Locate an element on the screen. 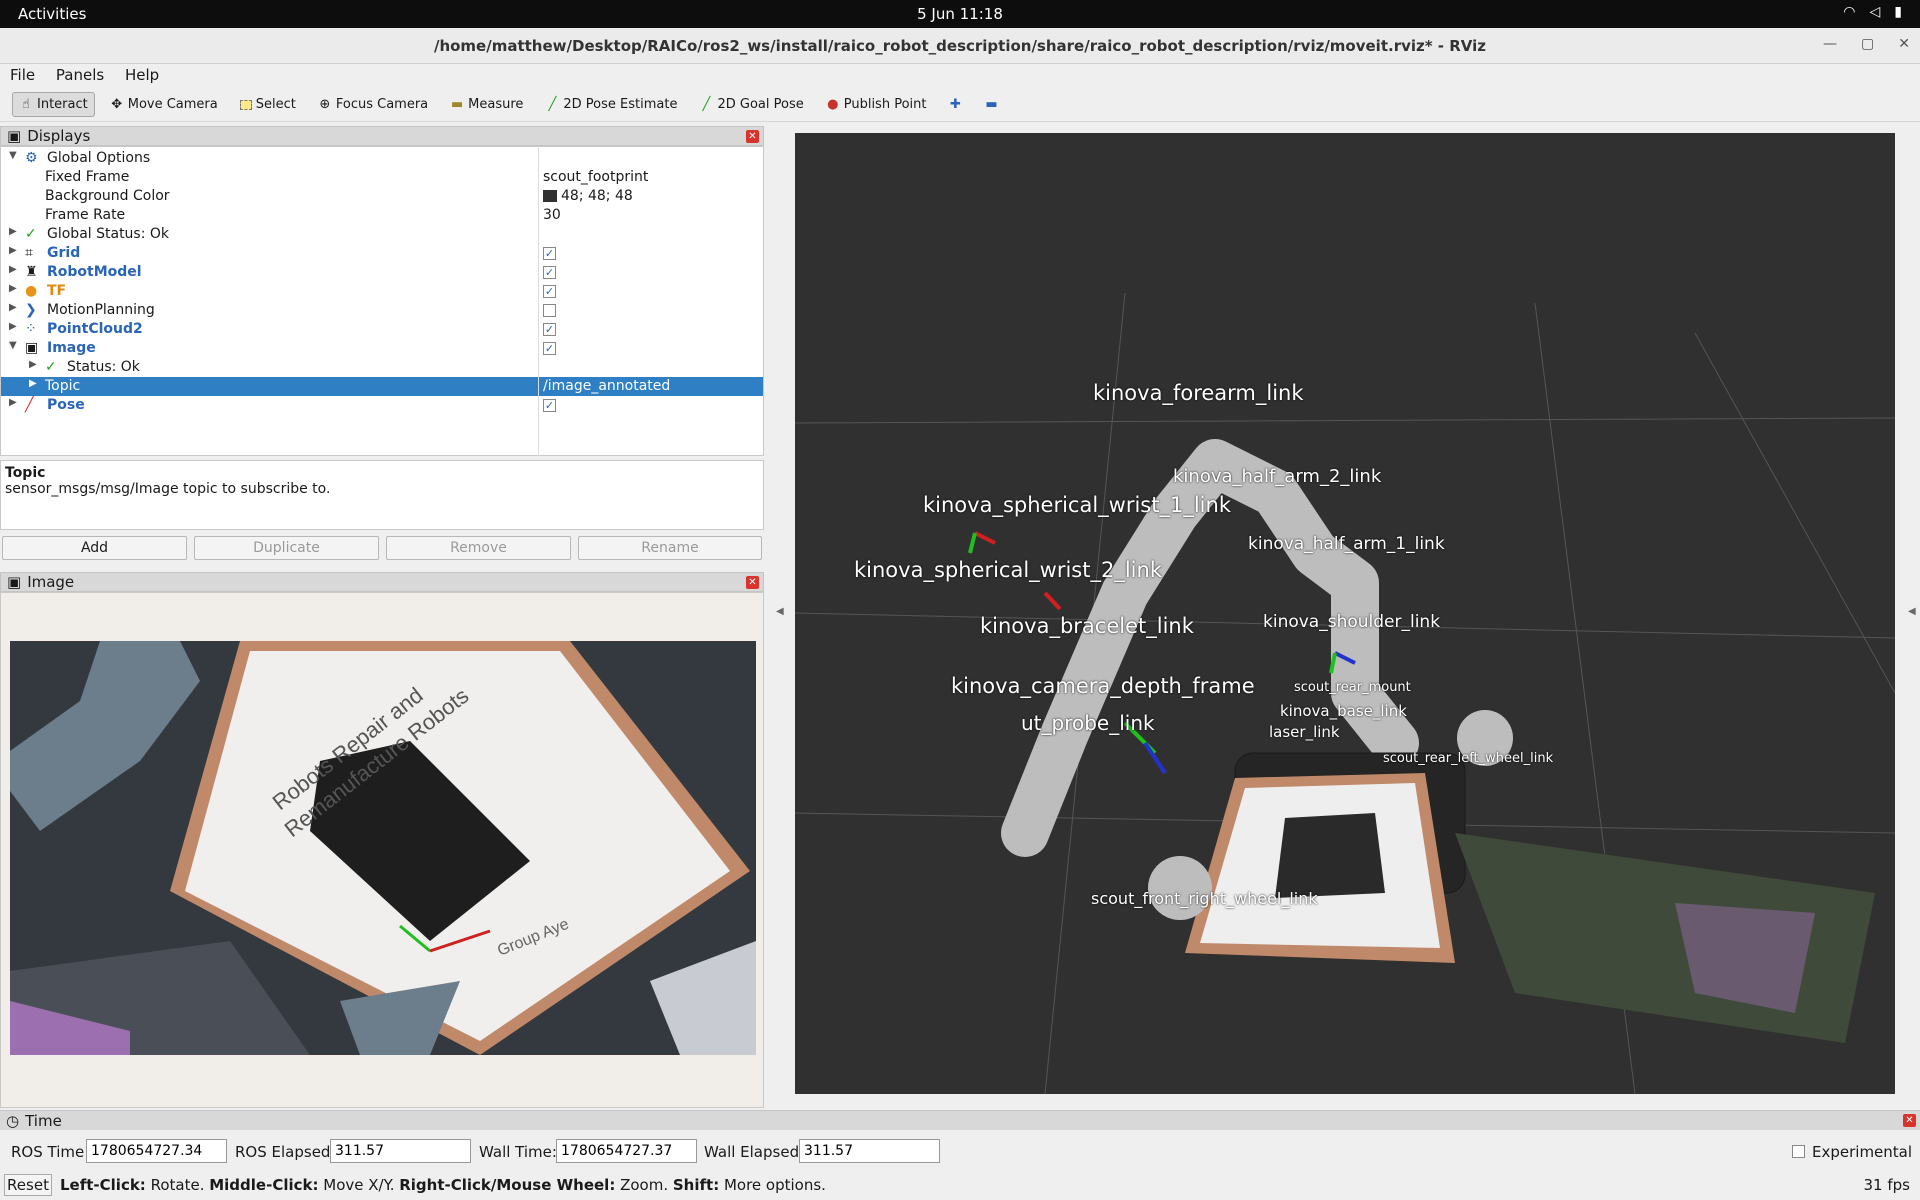 Image resolution: width=1920 pixels, height=1200 pixels. tf-label: TF is located at coordinates (57, 291).